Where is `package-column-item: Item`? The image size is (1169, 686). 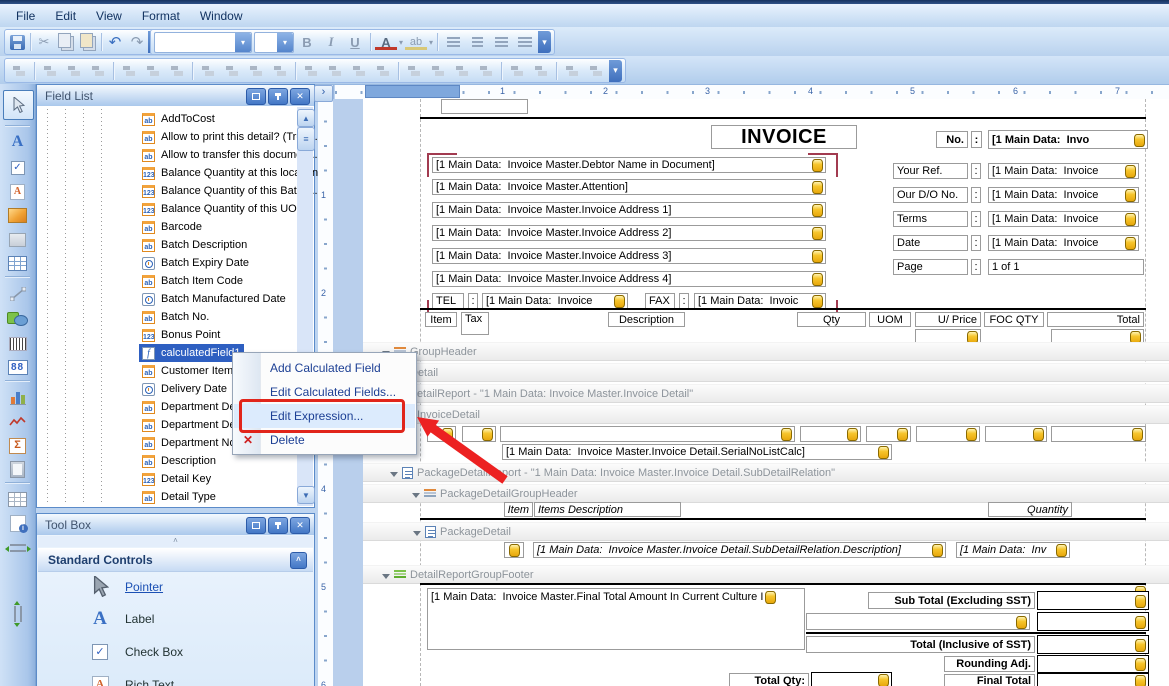 package-column-item: Item is located at coordinates (518, 509).